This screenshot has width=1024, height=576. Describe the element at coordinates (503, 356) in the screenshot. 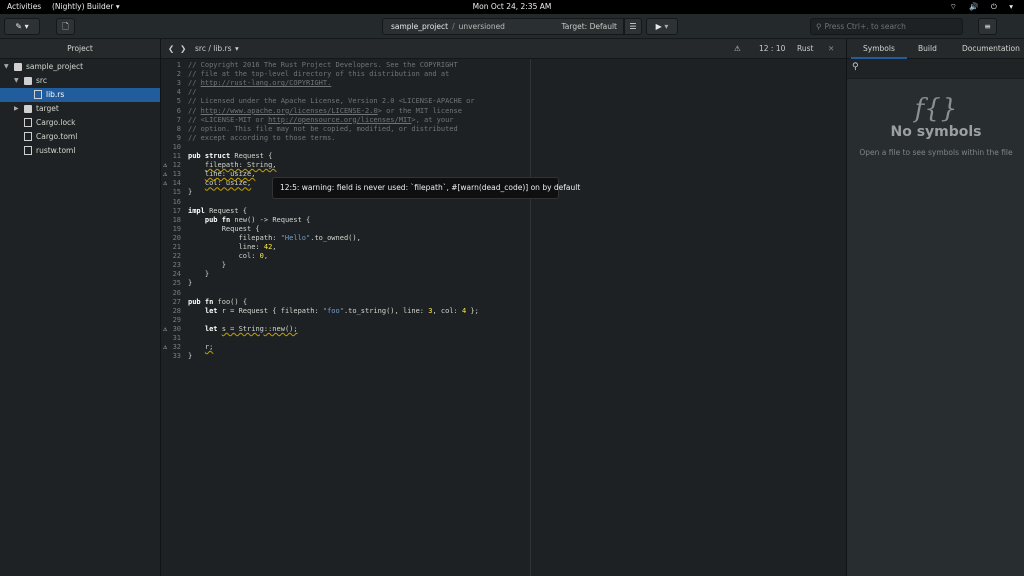

I see `code-line: 33}` at that location.